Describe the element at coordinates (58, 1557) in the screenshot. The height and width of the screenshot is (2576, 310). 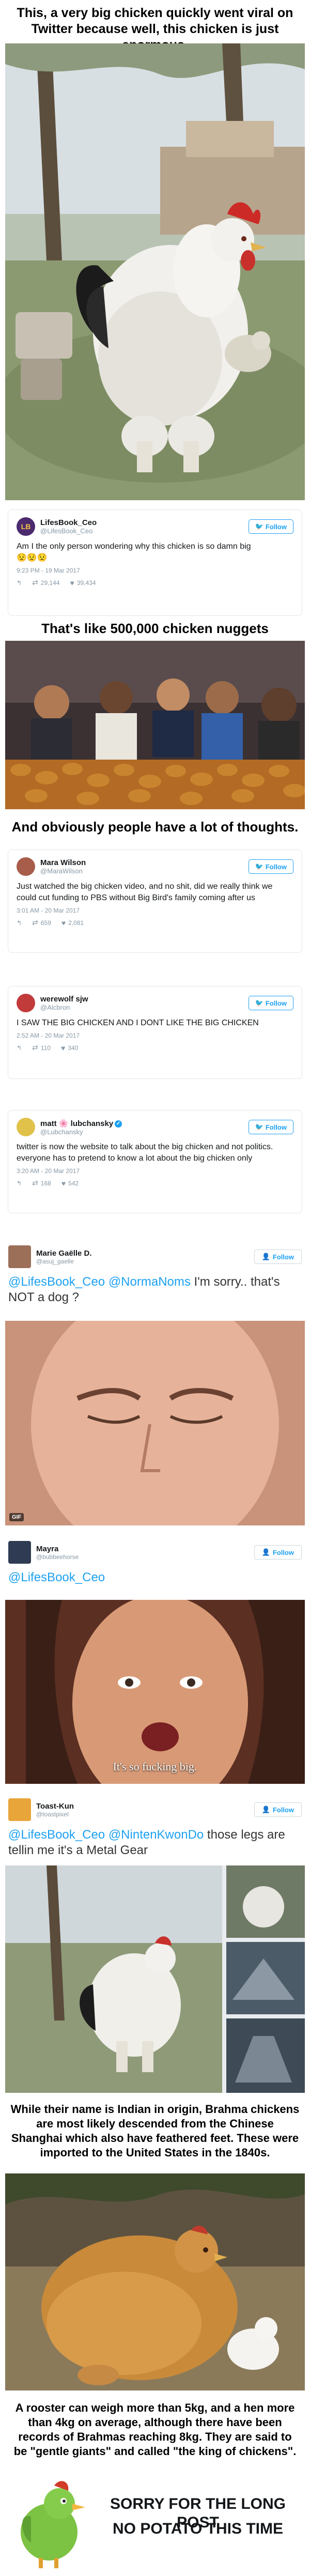
I see `handle: @bubbeehorse` at that location.